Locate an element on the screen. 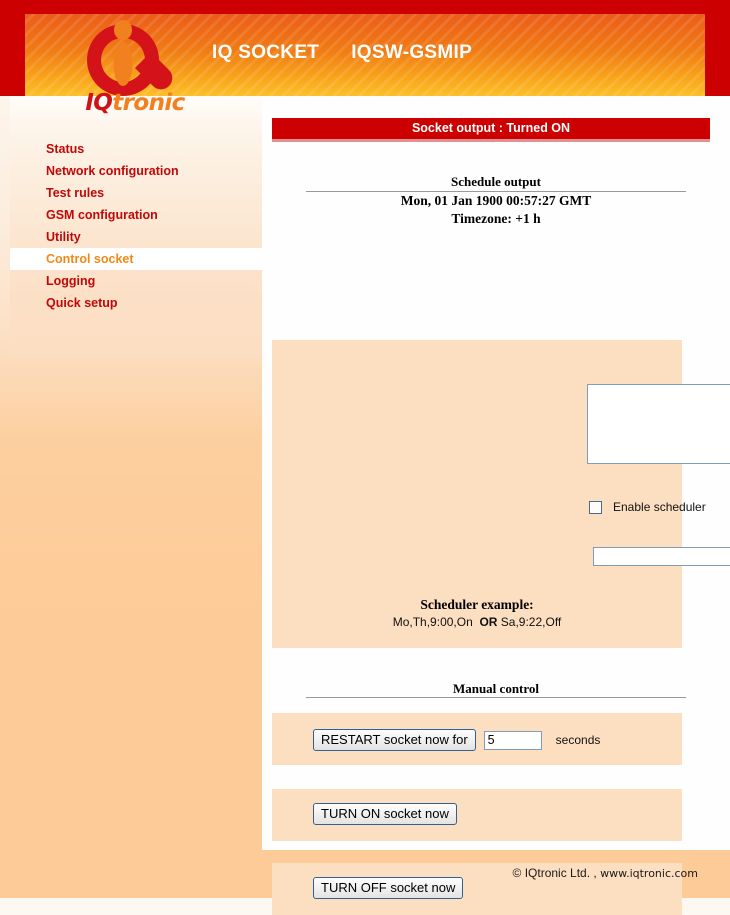  schedule-output-rule is located at coordinates (496, 191).